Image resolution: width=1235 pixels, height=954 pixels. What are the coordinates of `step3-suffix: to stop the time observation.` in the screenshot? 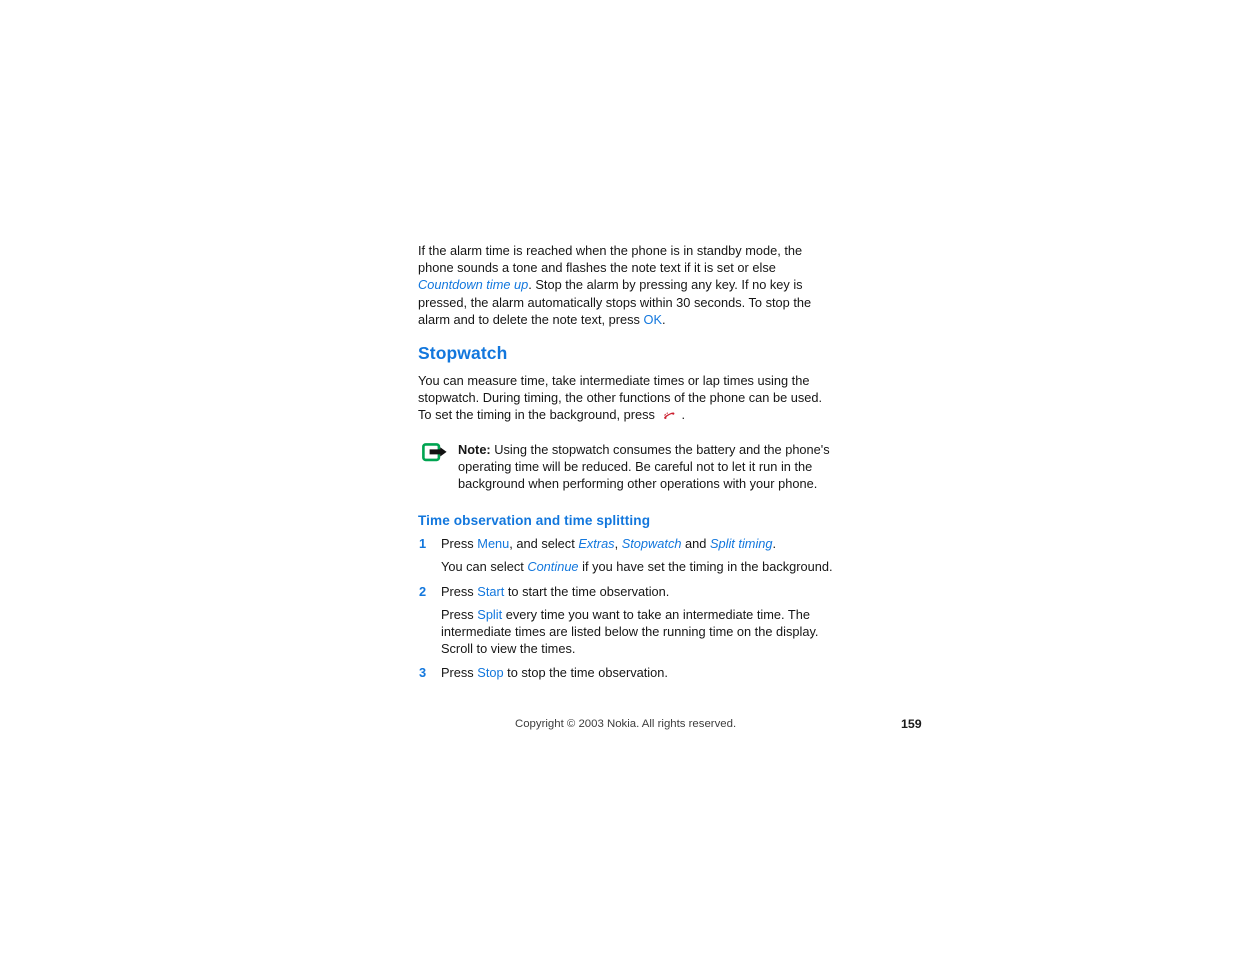 It's located at (585, 673).